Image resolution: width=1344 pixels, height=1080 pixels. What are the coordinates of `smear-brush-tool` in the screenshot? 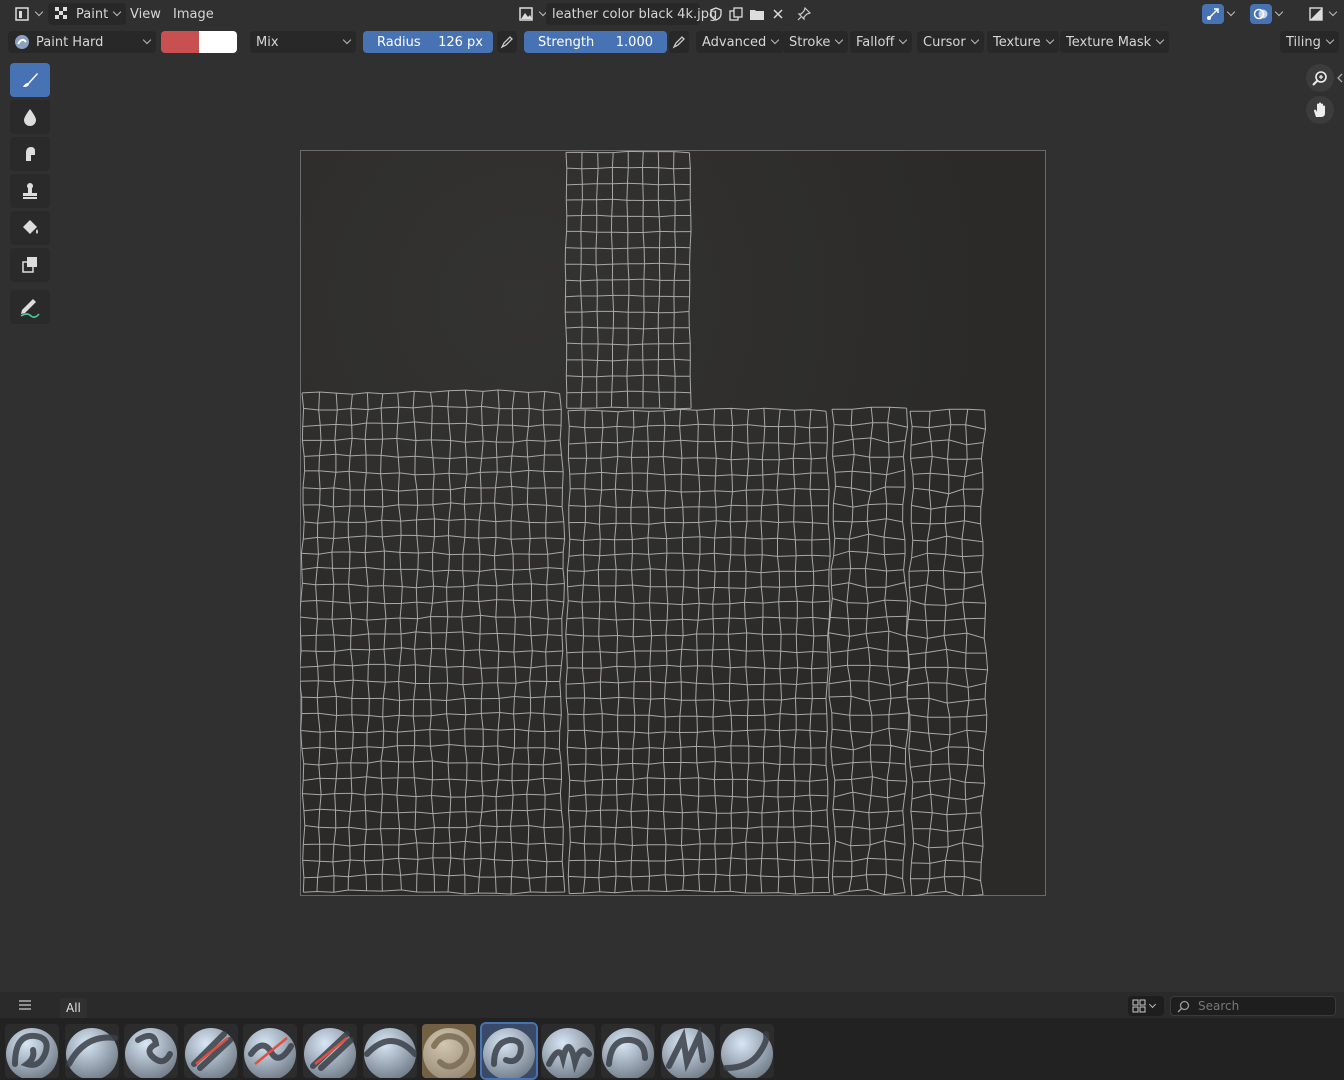 It's located at (30, 154).